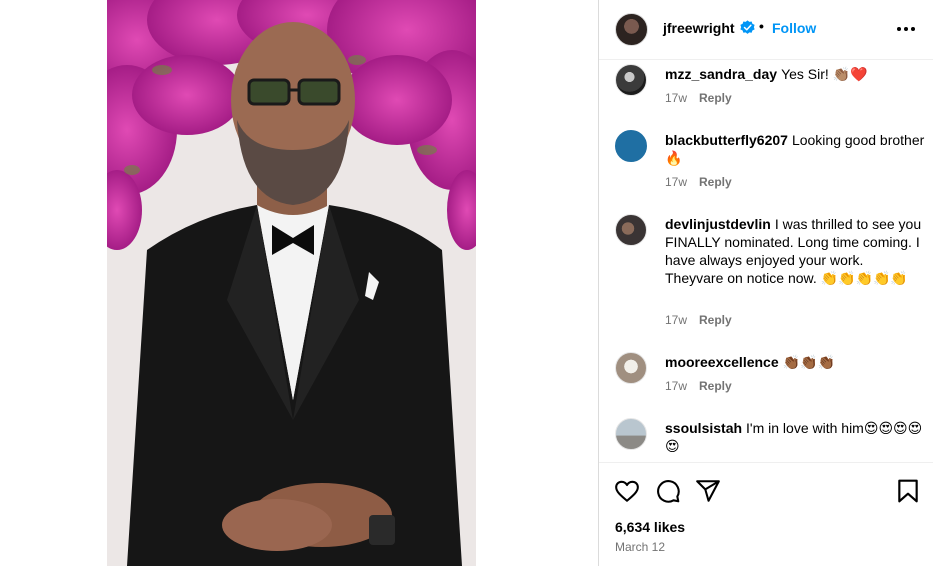 The width and height of the screenshot is (933, 566). I want to click on comment-body: ssoulsistah I'm in love with him😍😍😍😍😍, so click(795, 437).